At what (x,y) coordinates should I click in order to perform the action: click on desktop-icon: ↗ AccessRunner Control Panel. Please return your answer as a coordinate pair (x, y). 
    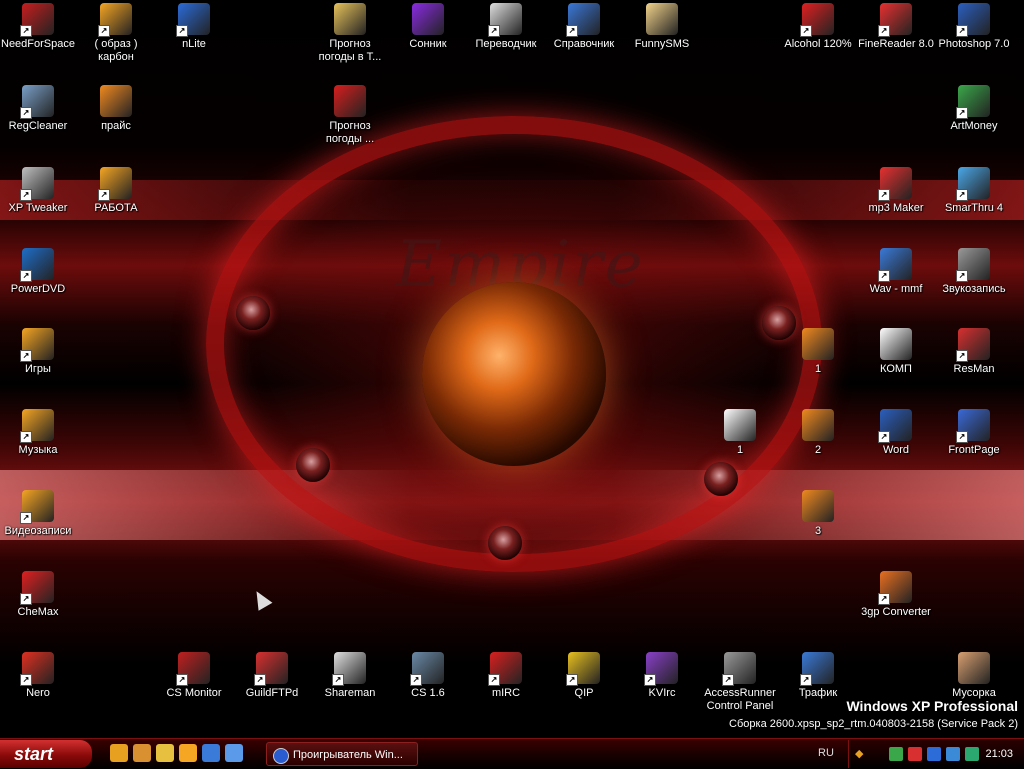
    Looking at the image, I should click on (740, 682).